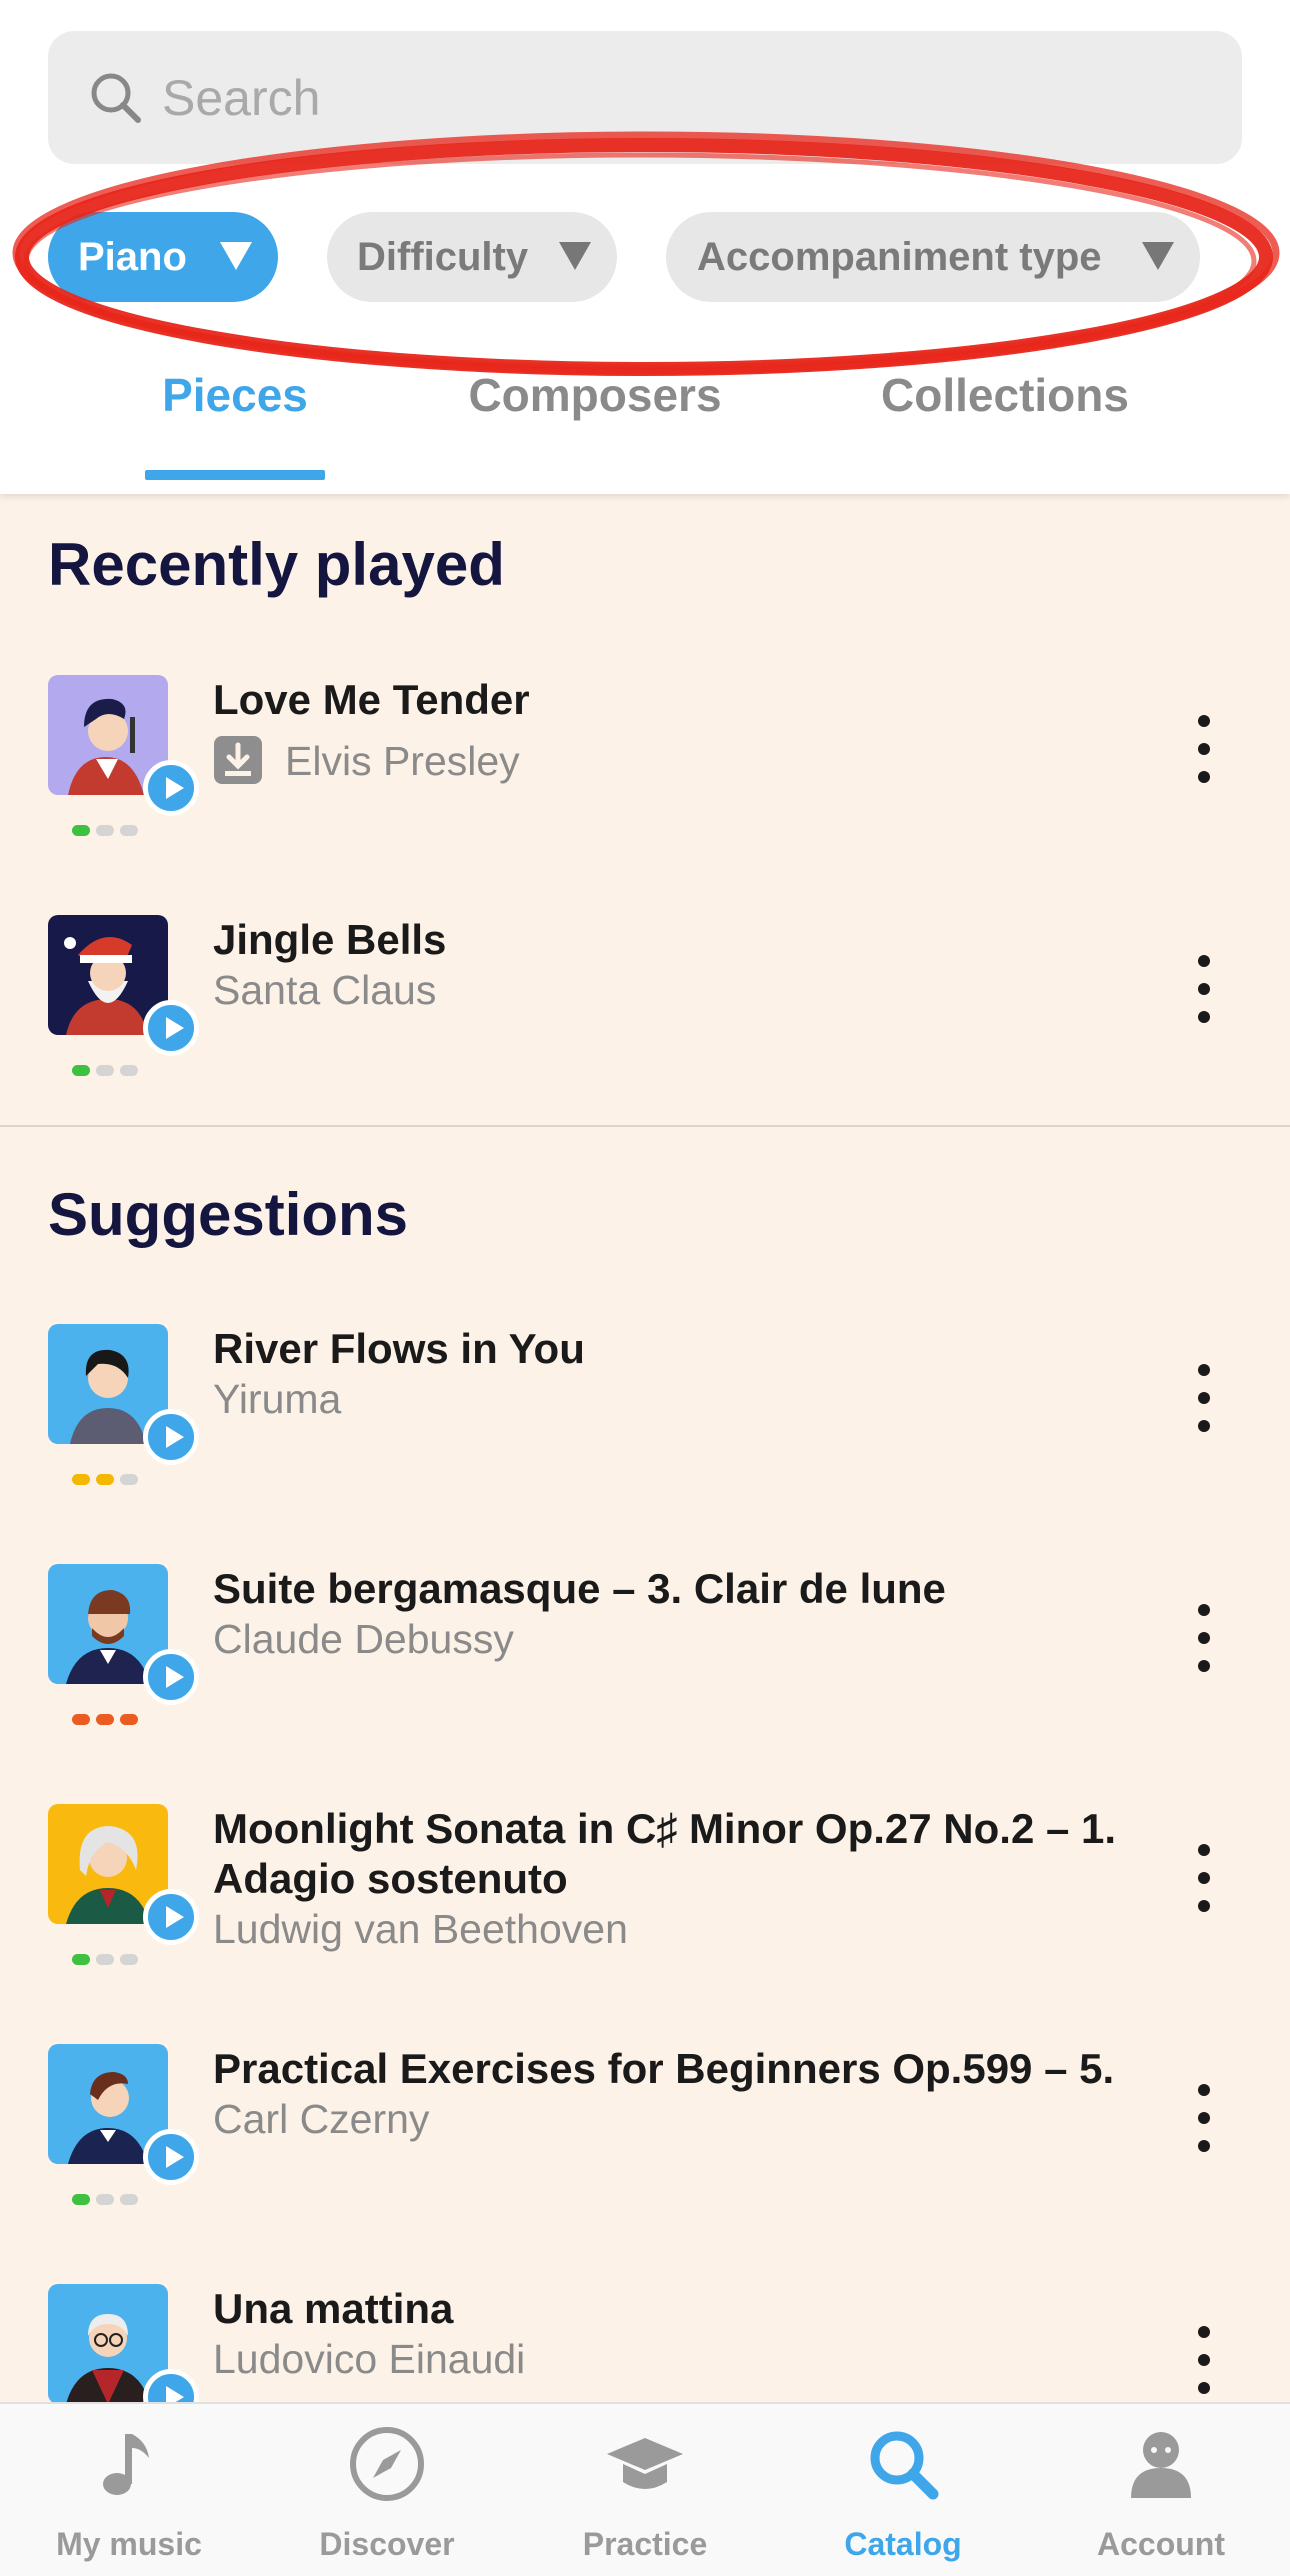 Image resolution: width=1290 pixels, height=2576 pixels. What do you see at coordinates (276, 564) in the screenshot?
I see `section-title-recently-played: Recently played` at bounding box center [276, 564].